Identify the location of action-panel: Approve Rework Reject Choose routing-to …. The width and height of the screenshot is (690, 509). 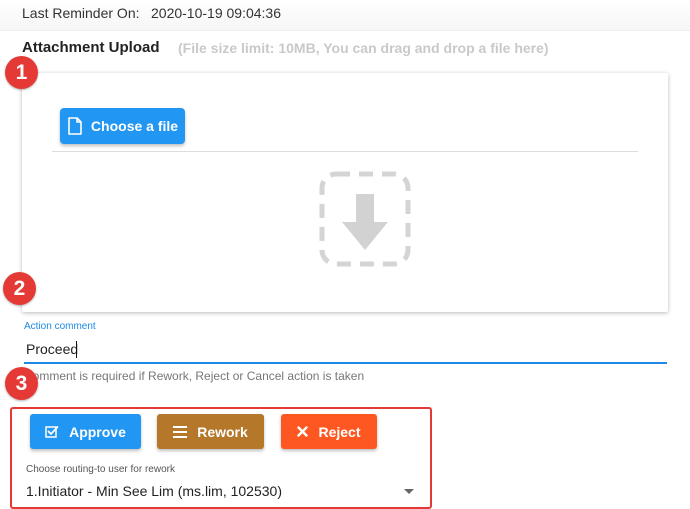
(221, 458).